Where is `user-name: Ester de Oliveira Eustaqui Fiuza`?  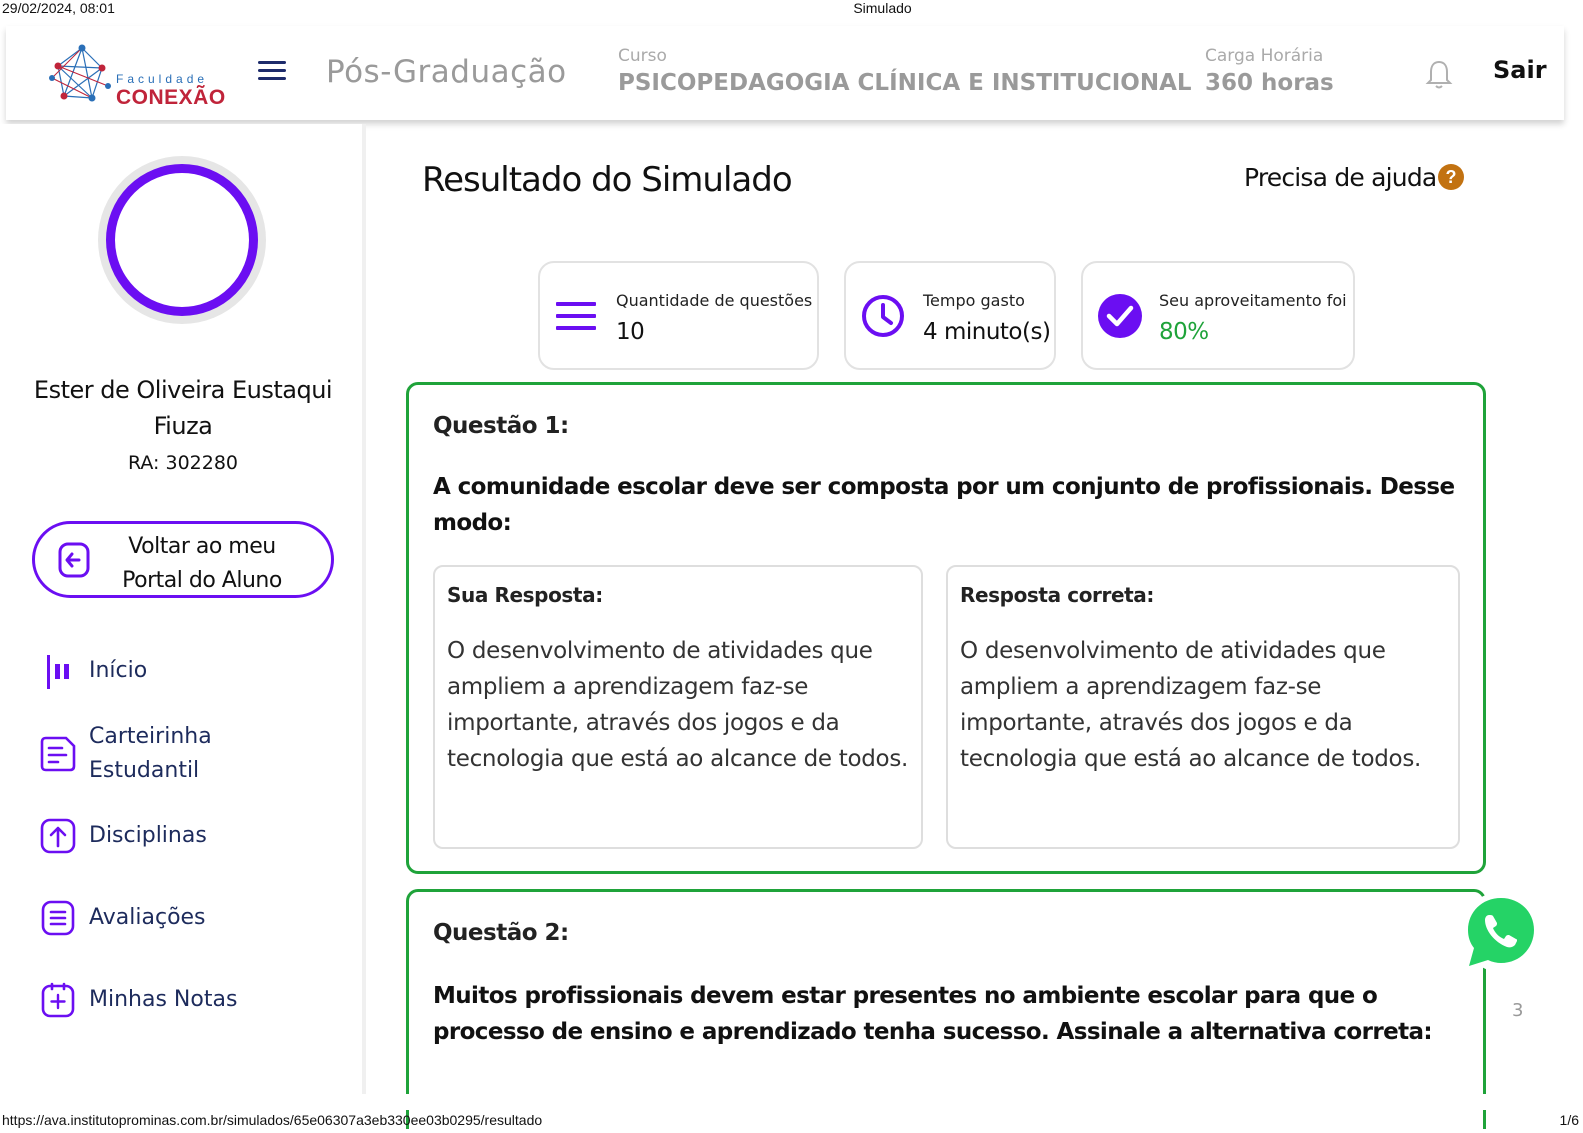 user-name: Ester de Oliveira Eustaqui Fiuza is located at coordinates (183, 408).